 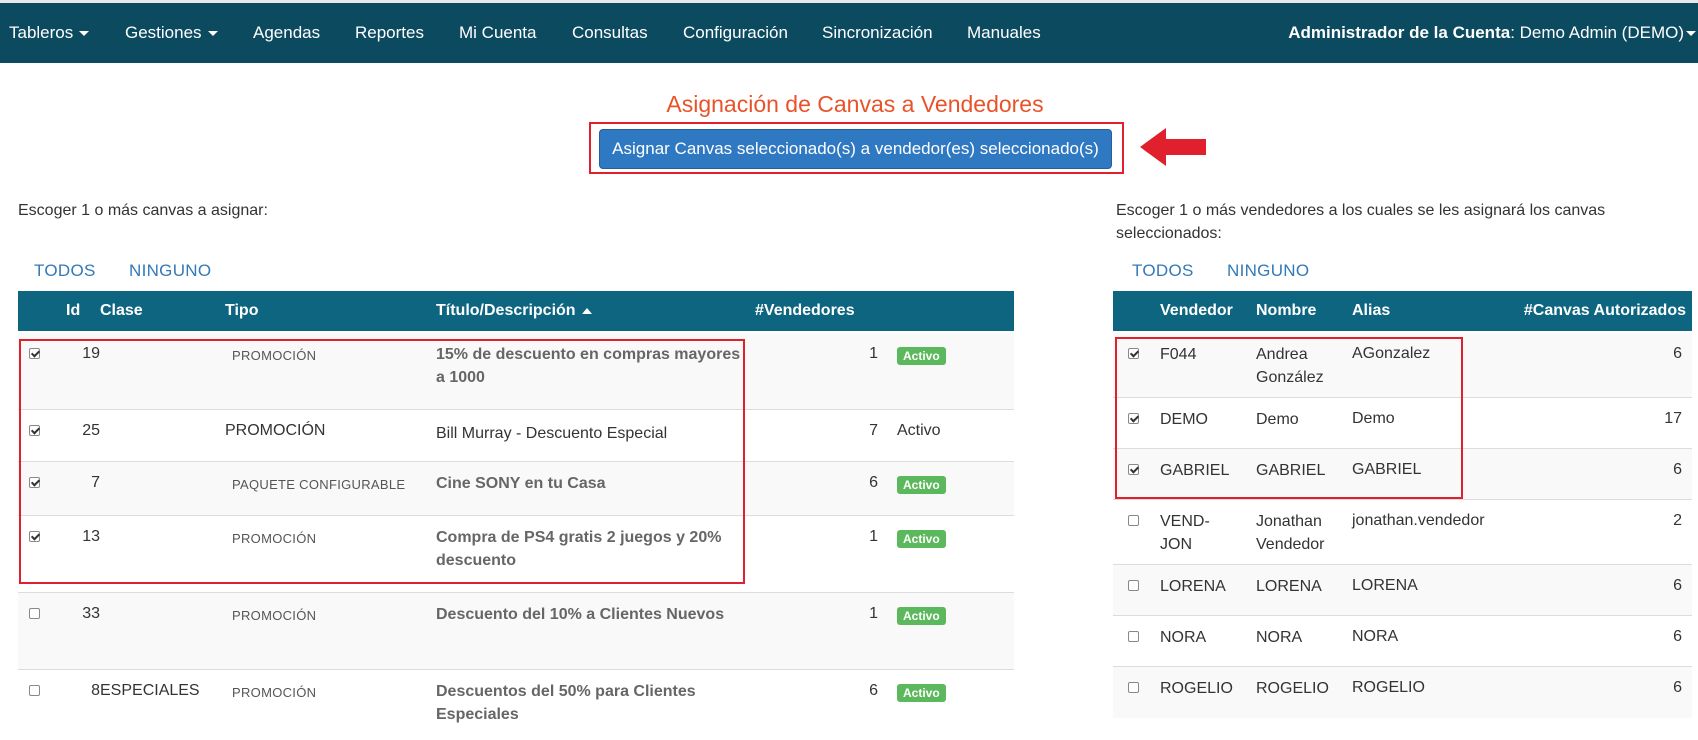 I want to click on col-canvas-autorizados: #Canvas Autorizados, so click(x=1605, y=311).